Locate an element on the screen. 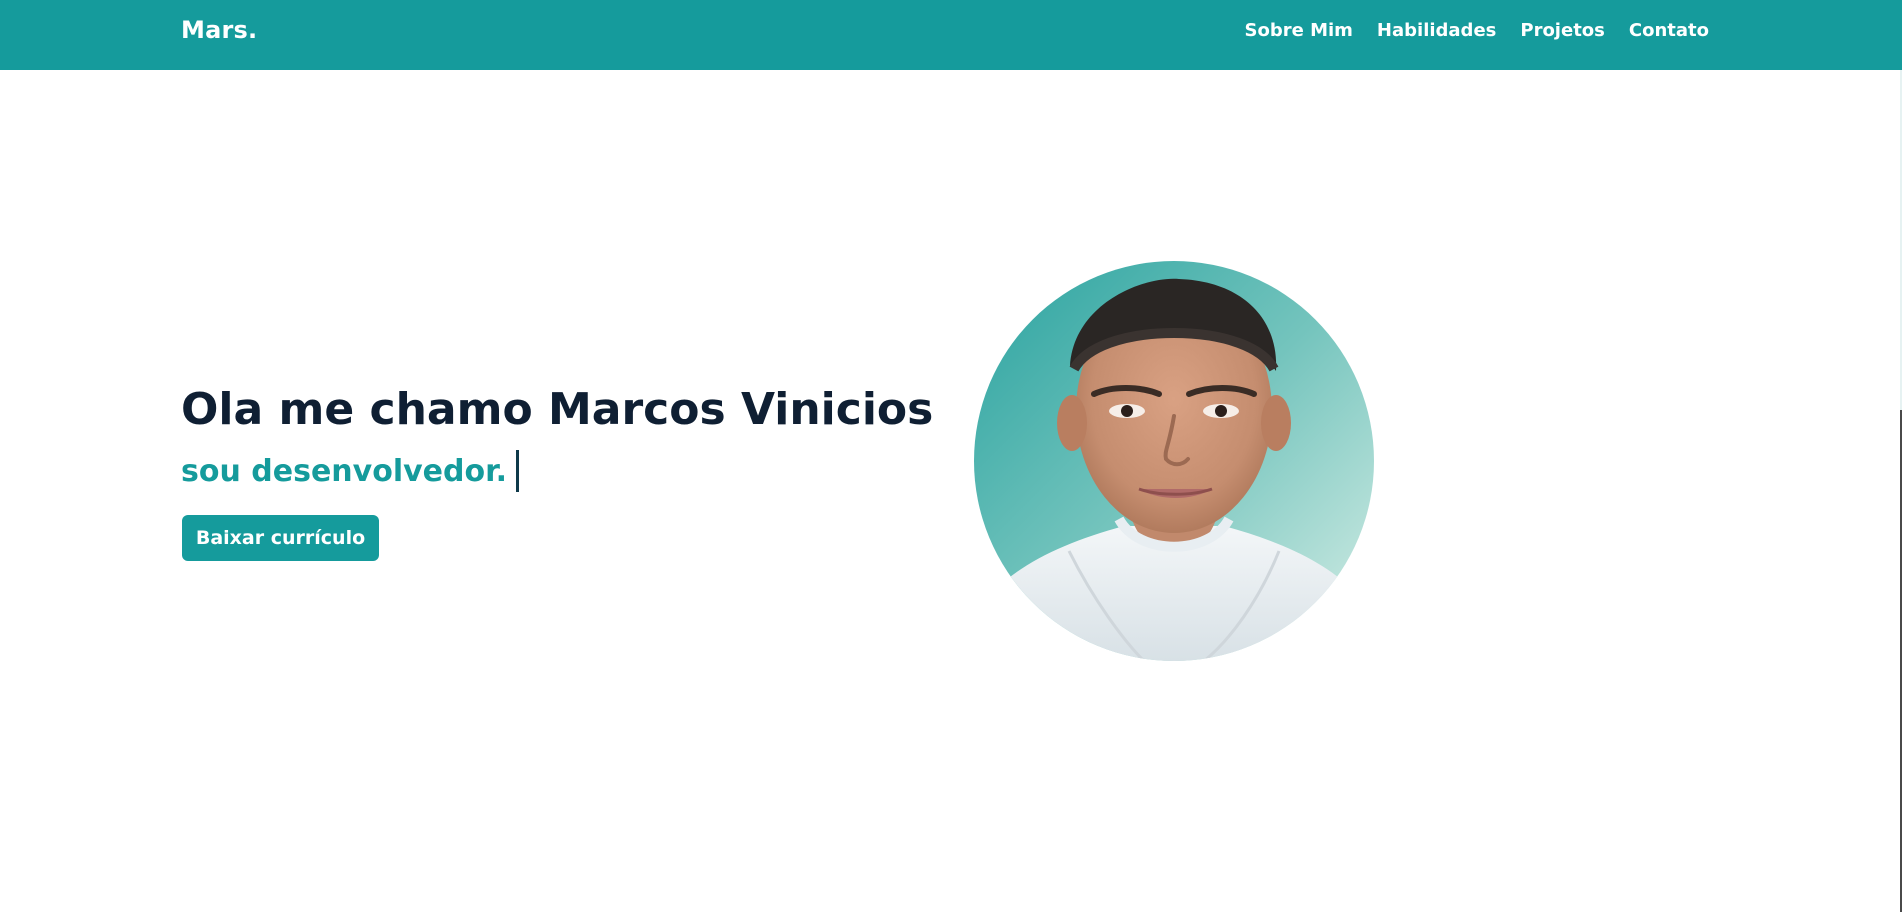 This screenshot has width=1902, height=912. profile-photo is located at coordinates (1174, 461).